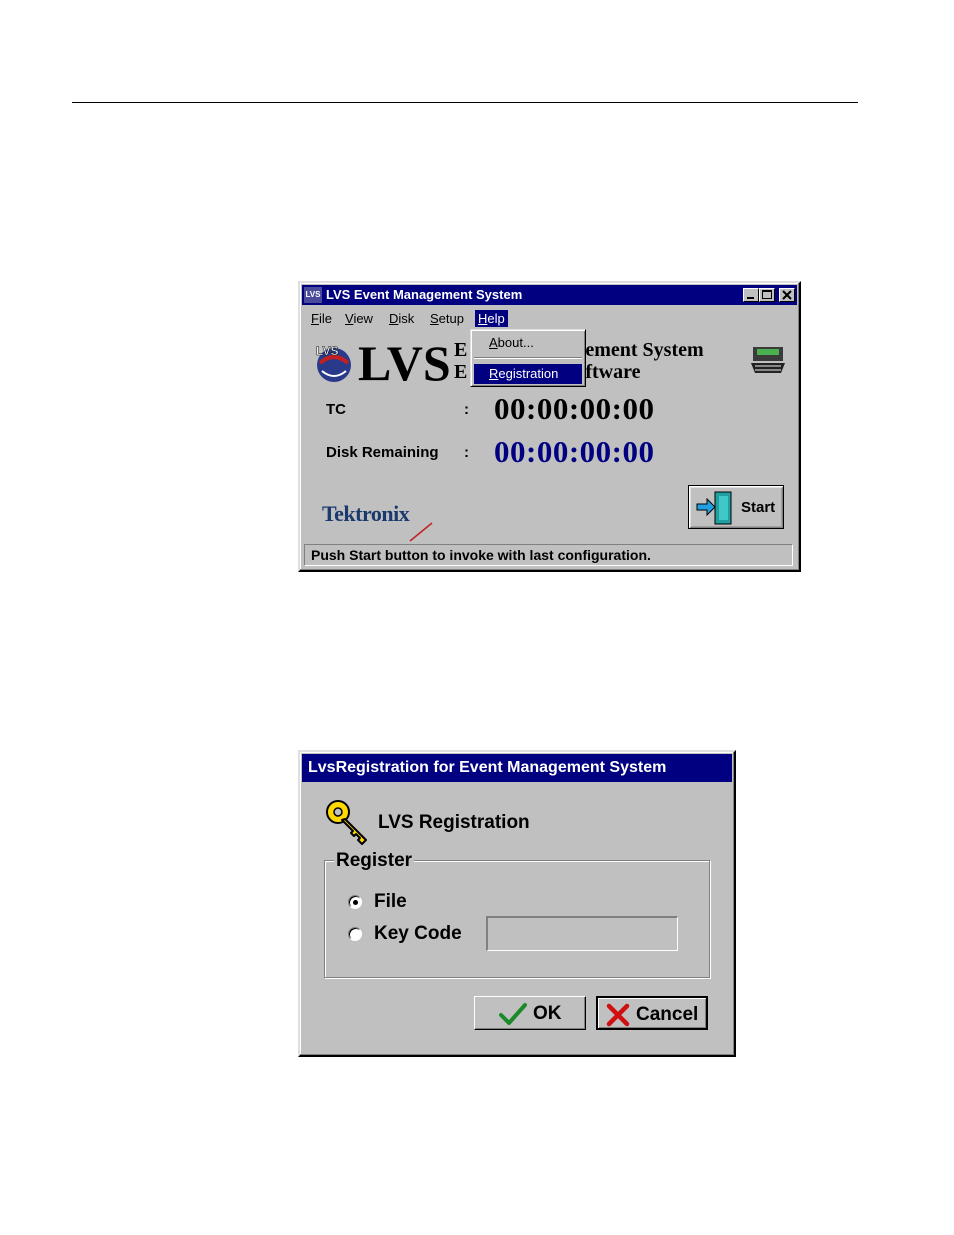 The image size is (954, 1235). What do you see at coordinates (618, 1015) in the screenshot?
I see `red-x-icon` at bounding box center [618, 1015].